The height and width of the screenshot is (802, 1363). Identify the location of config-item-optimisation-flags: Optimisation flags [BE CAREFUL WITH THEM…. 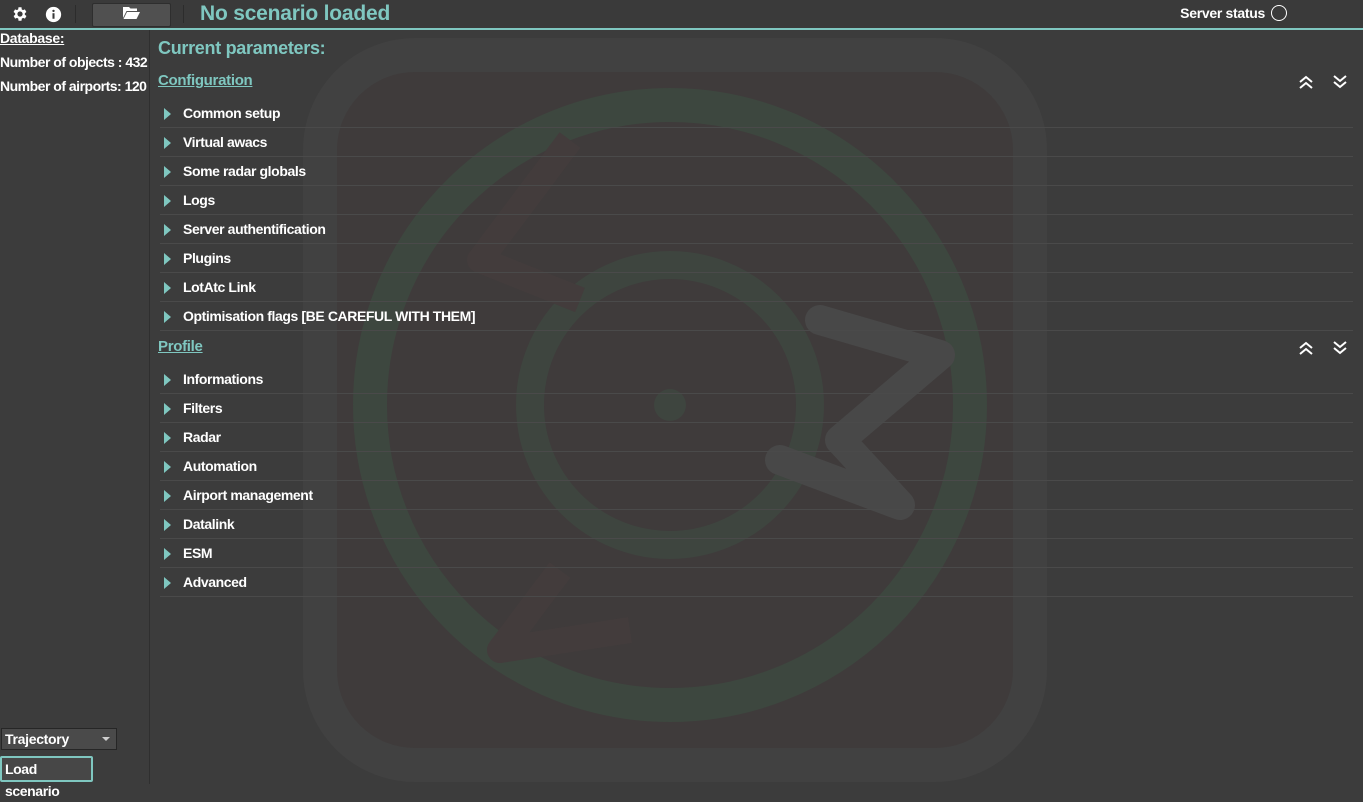
(756, 316).